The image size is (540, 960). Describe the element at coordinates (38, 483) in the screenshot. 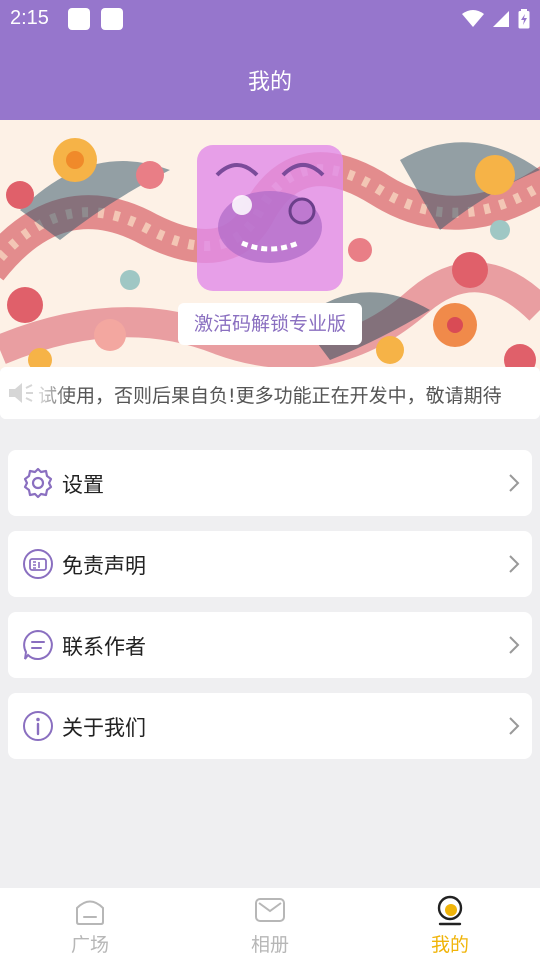

I see `gear-icon` at that location.